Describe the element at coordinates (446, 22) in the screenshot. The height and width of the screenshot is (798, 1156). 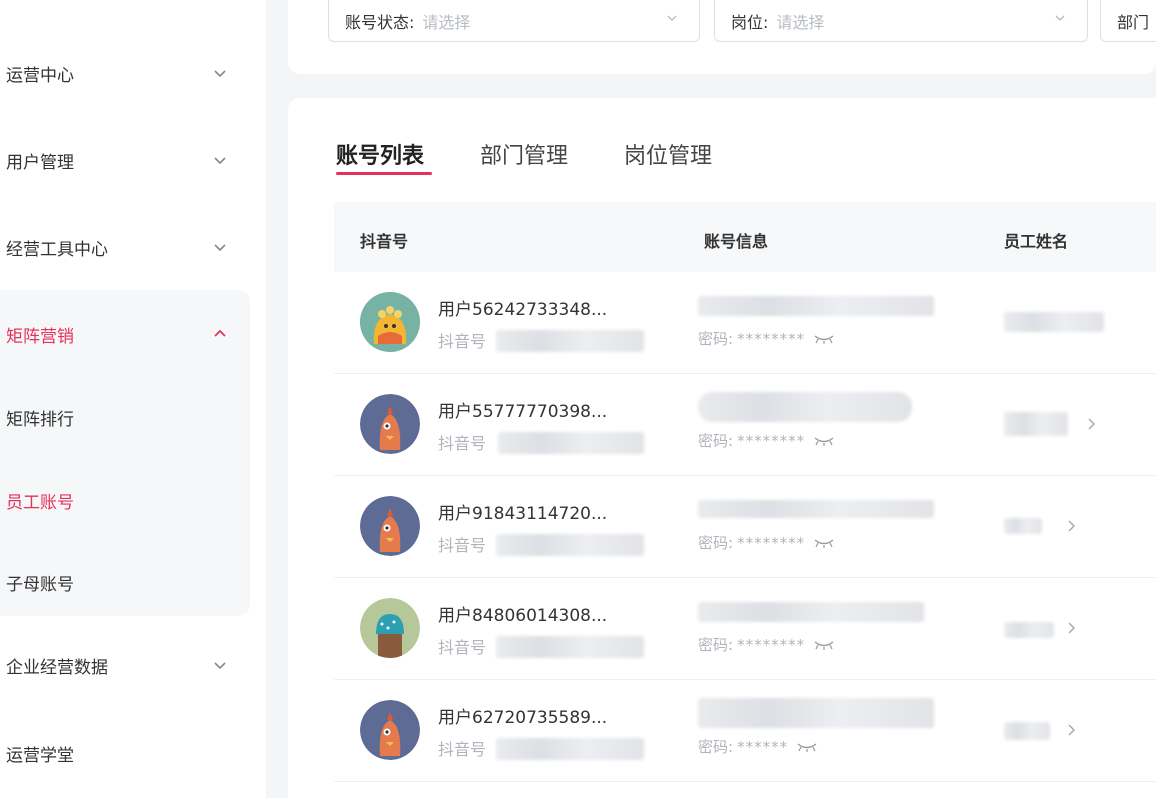
I see `account-status-placeholder: 请选择` at that location.